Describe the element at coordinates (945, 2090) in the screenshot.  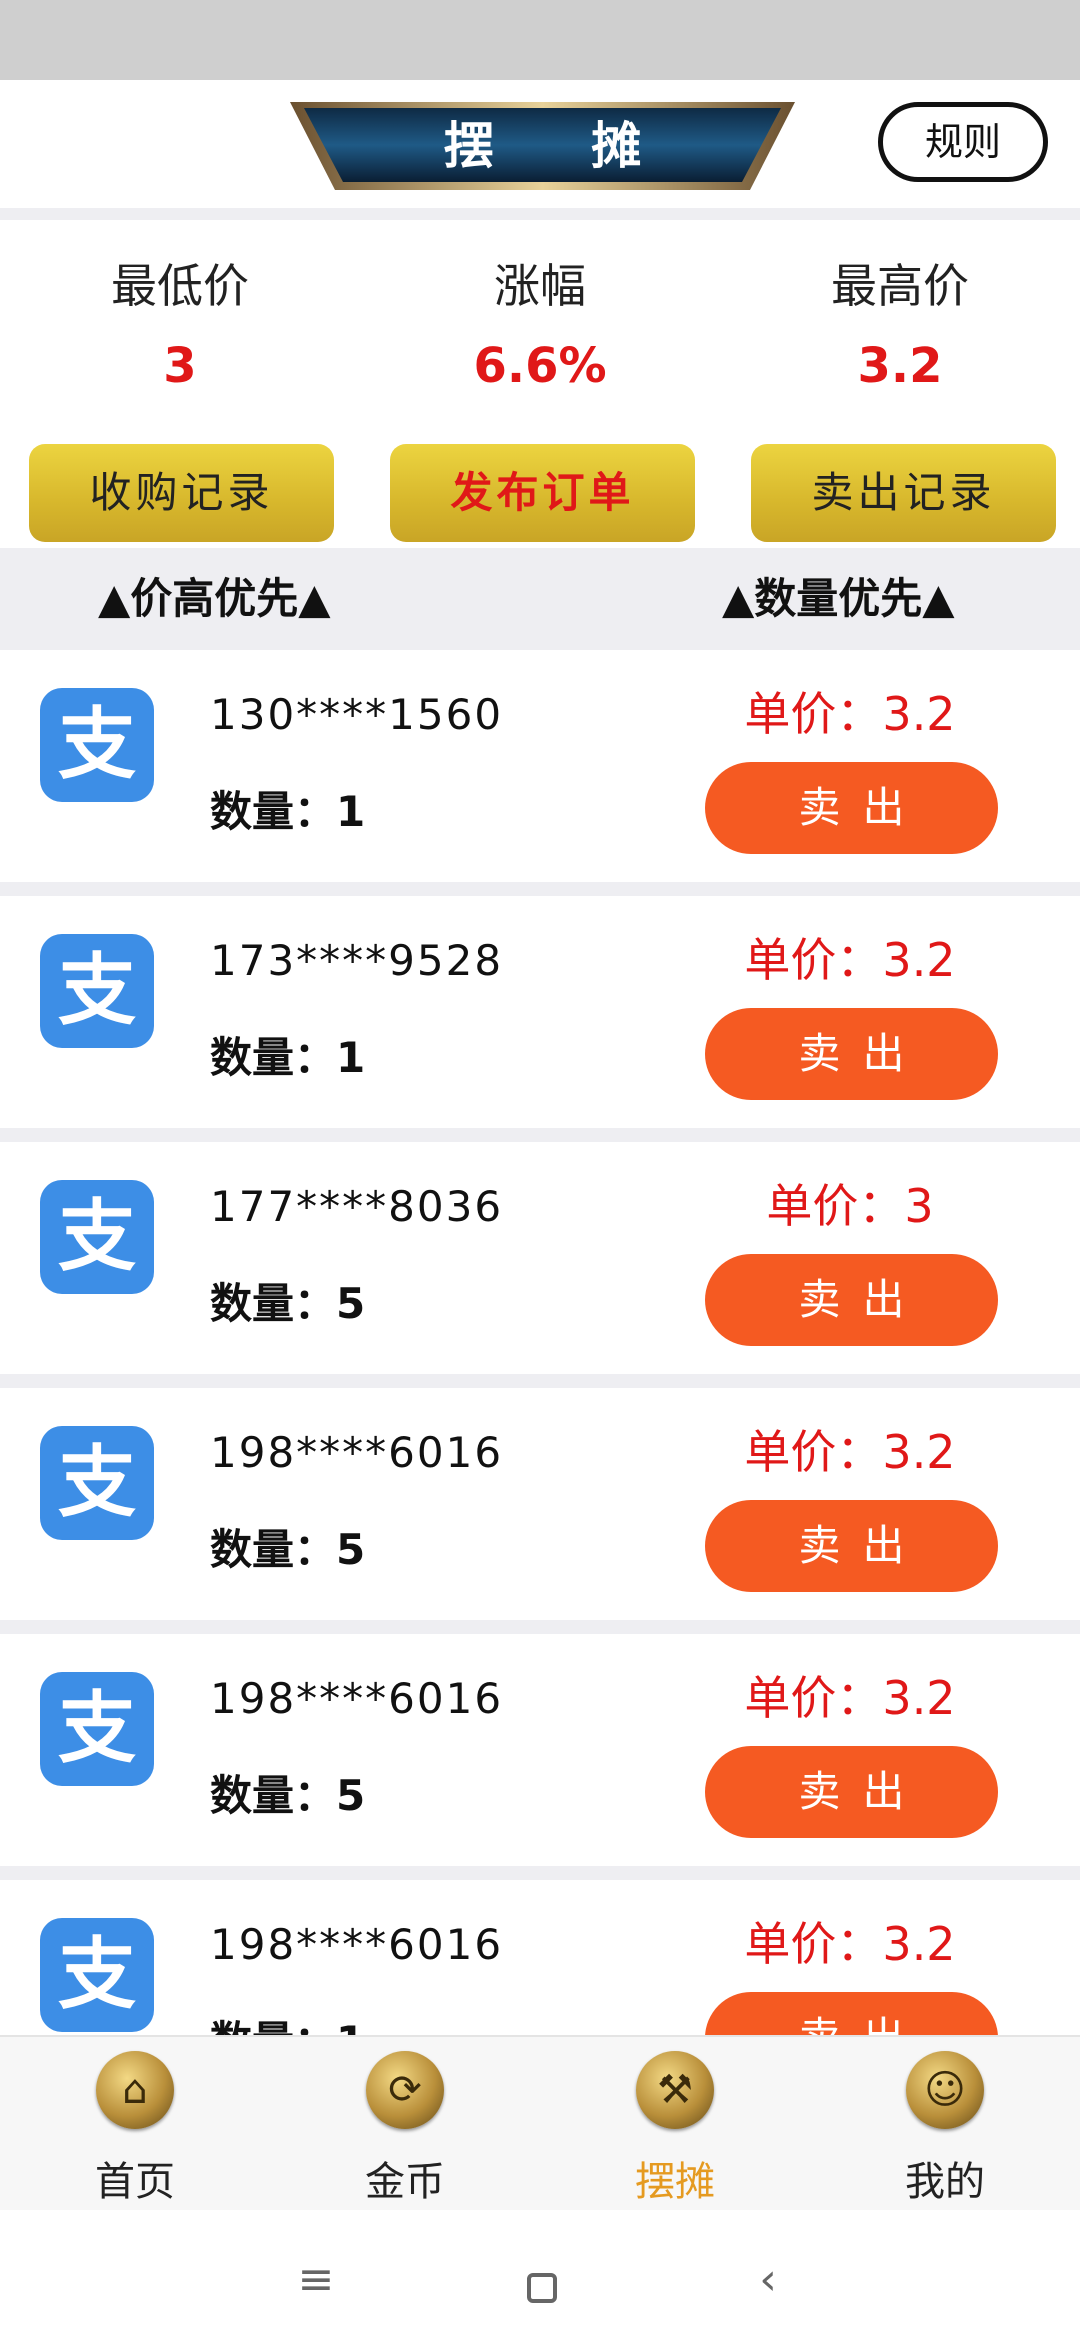
I see `user-icon: ☺` at that location.